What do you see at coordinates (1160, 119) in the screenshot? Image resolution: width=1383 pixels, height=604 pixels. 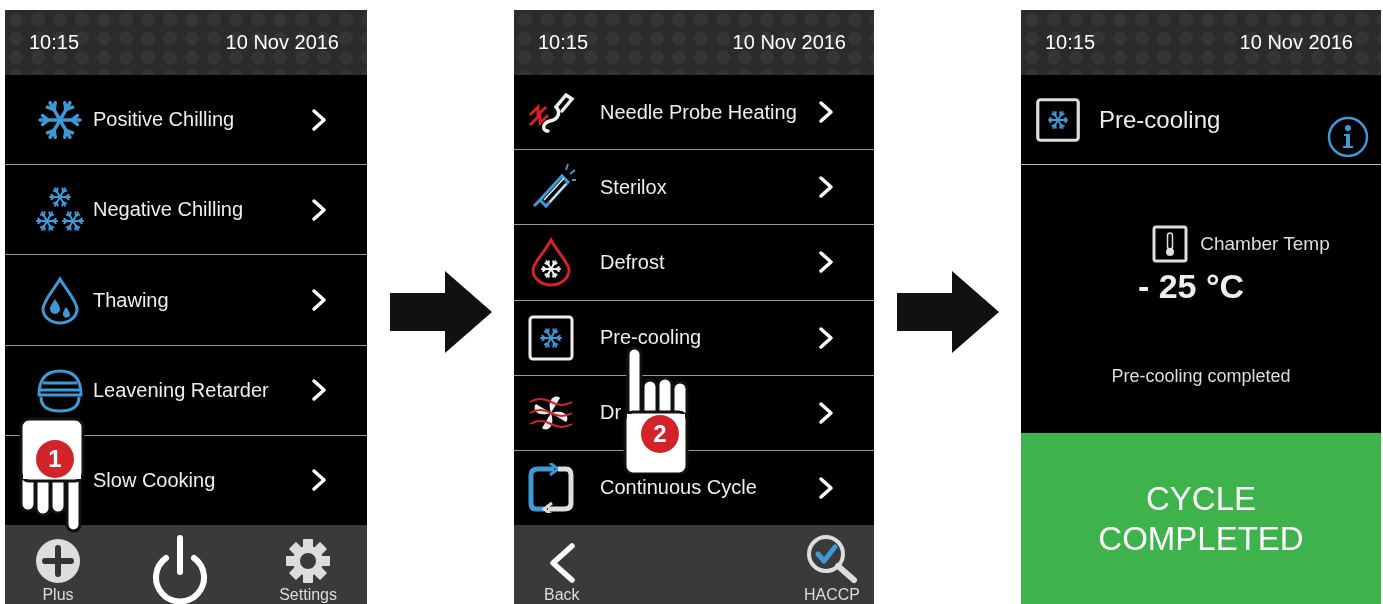 I see `program-title: Pre-cooling` at bounding box center [1160, 119].